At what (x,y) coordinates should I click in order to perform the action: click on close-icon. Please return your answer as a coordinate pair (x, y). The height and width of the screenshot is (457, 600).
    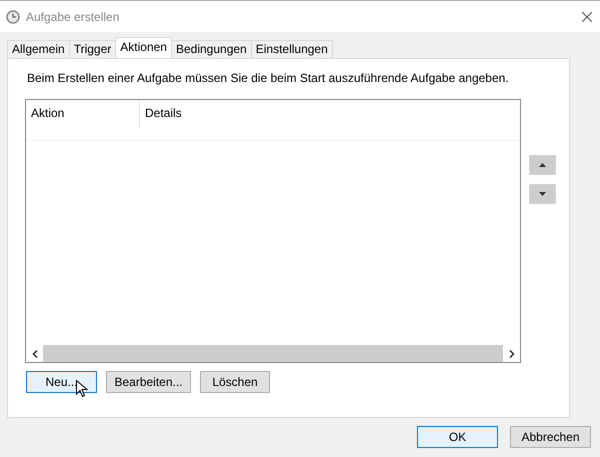
    Looking at the image, I should click on (587, 17).